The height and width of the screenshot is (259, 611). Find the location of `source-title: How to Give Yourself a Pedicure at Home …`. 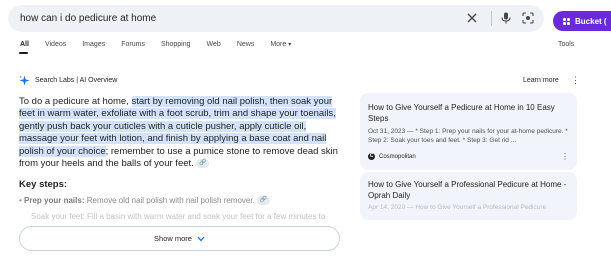

source-title: How to Give Yourself a Pedicure at Home … is located at coordinates (470, 113).